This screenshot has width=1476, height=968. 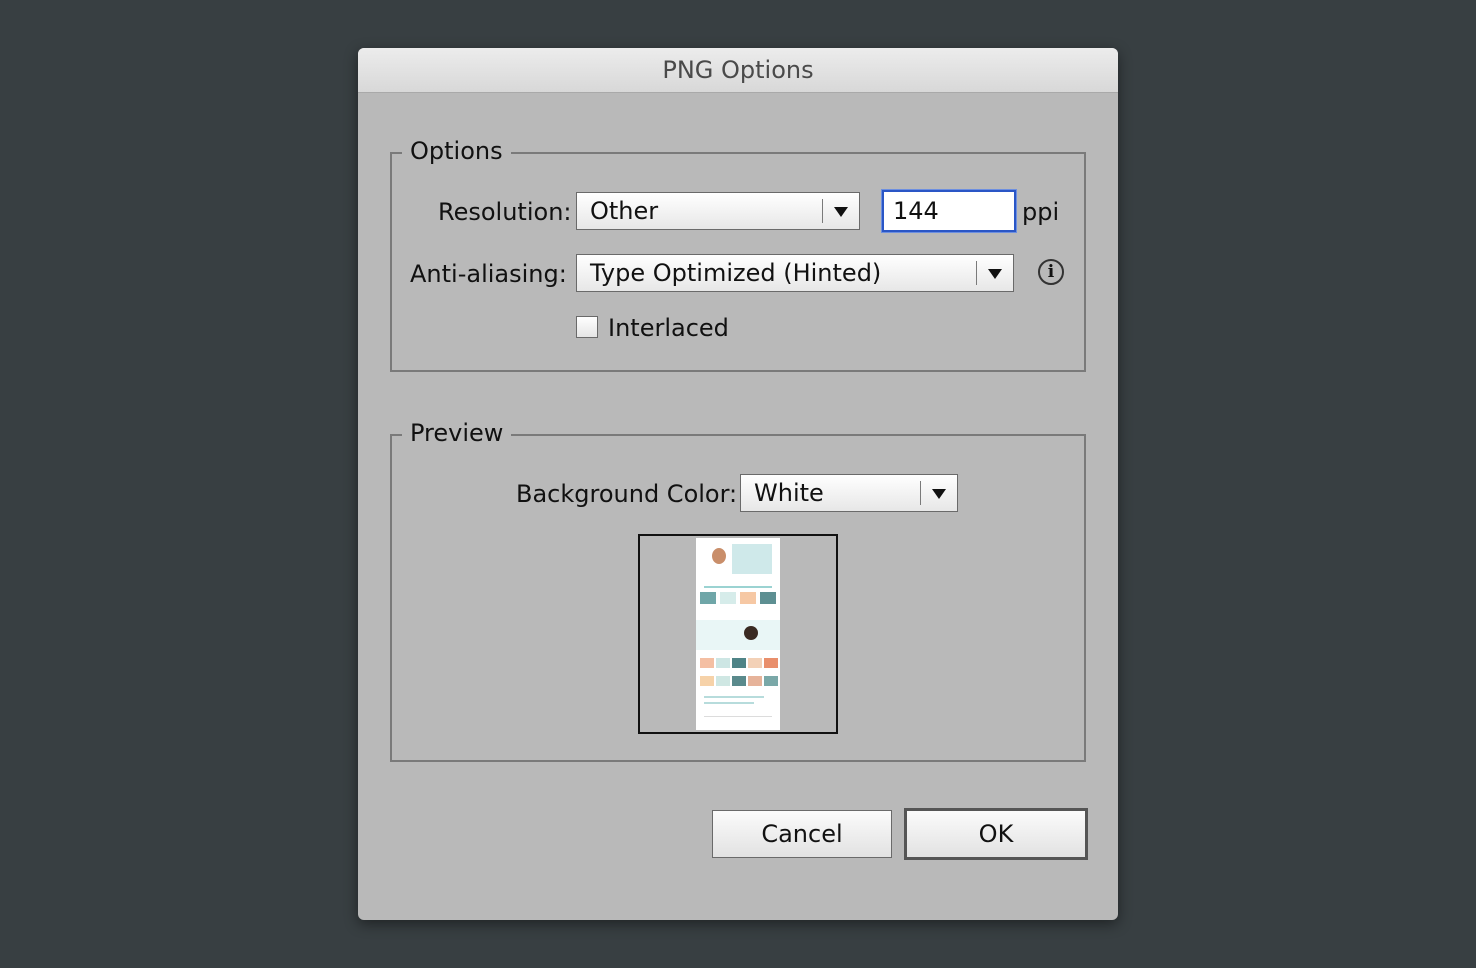 I want to click on preview-thumbnail, so click(x=738, y=634).